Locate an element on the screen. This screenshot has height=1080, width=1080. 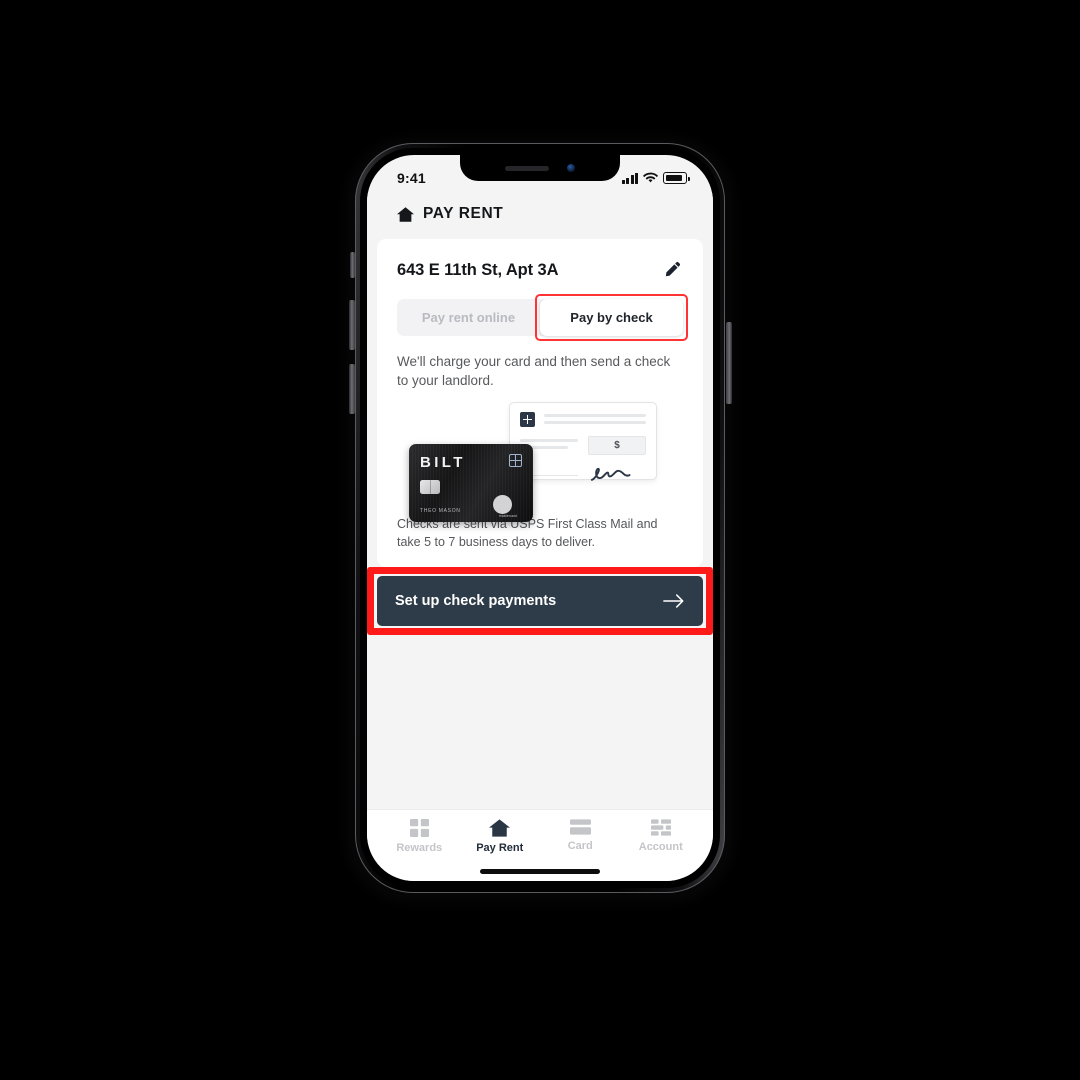
tab-label-account: Account is located at coordinates (660, 847).